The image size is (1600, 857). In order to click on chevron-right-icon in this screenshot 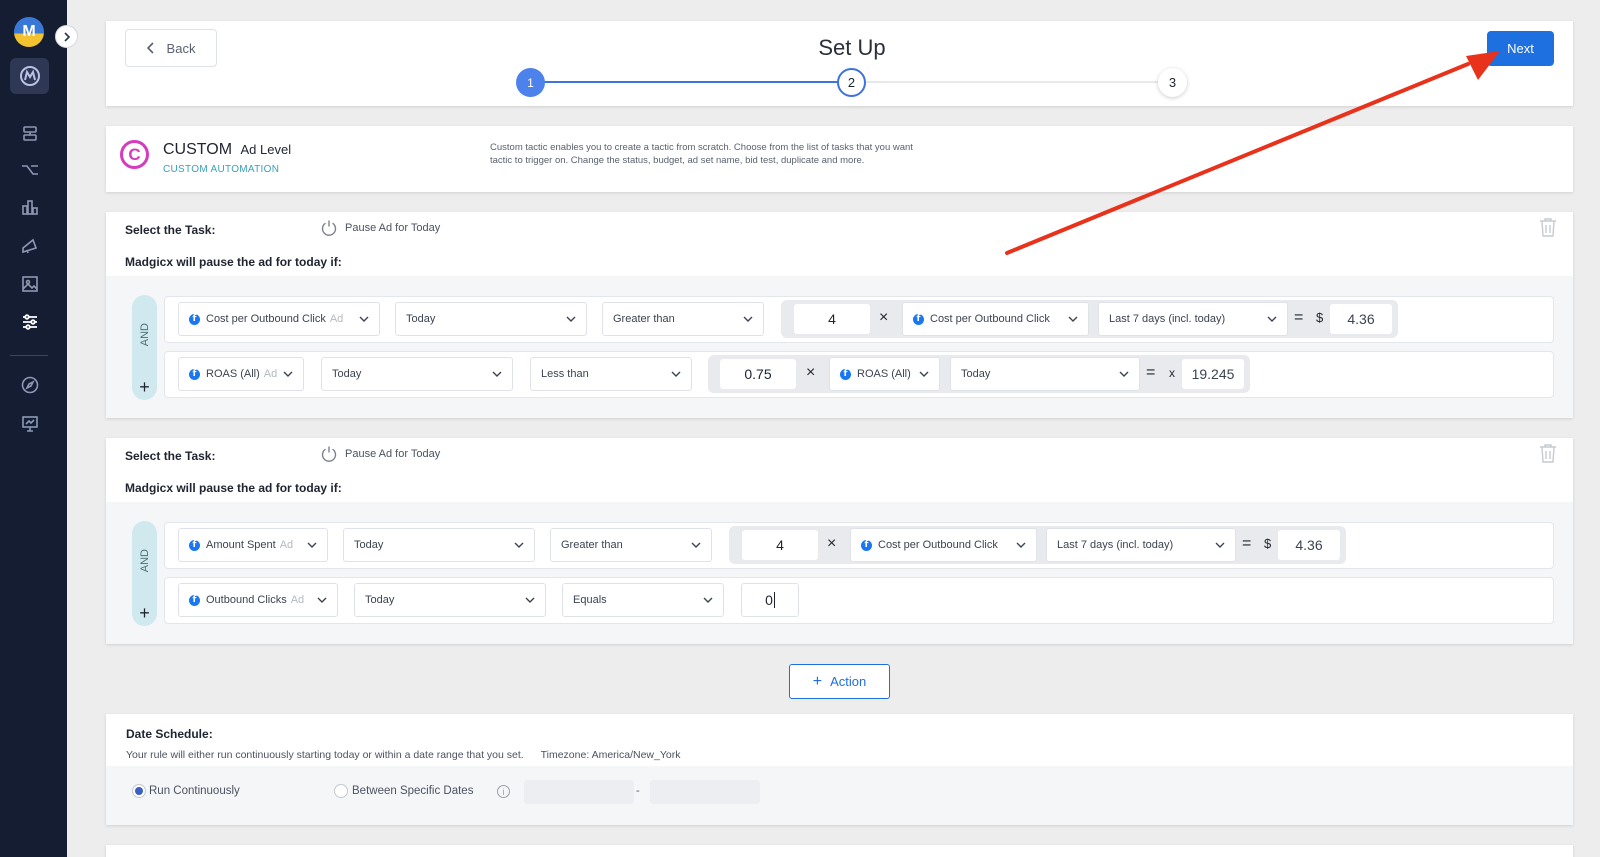, I will do `click(66, 36)`.